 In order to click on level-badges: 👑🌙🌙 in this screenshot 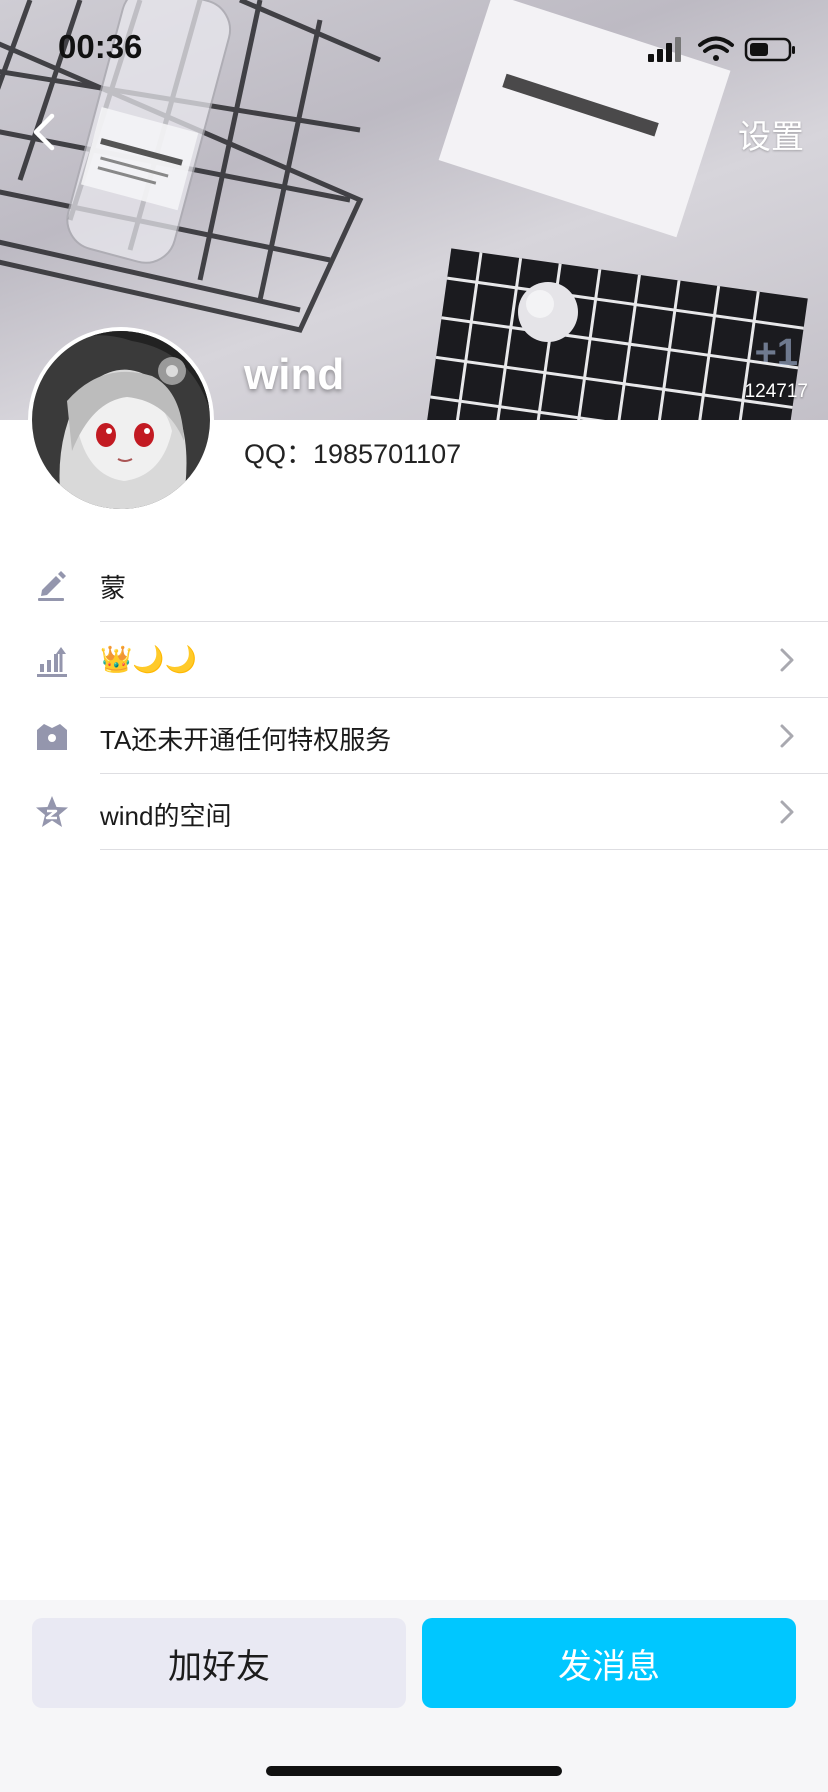, I will do `click(149, 659)`.